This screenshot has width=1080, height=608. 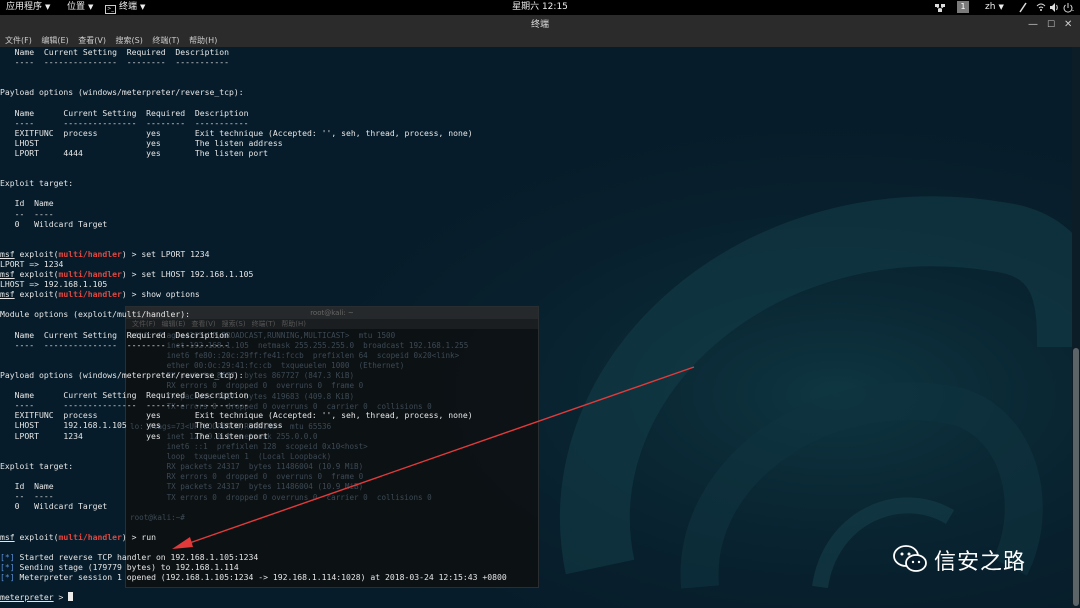 I want to click on language-menu: zh ▼, so click(x=994, y=7).